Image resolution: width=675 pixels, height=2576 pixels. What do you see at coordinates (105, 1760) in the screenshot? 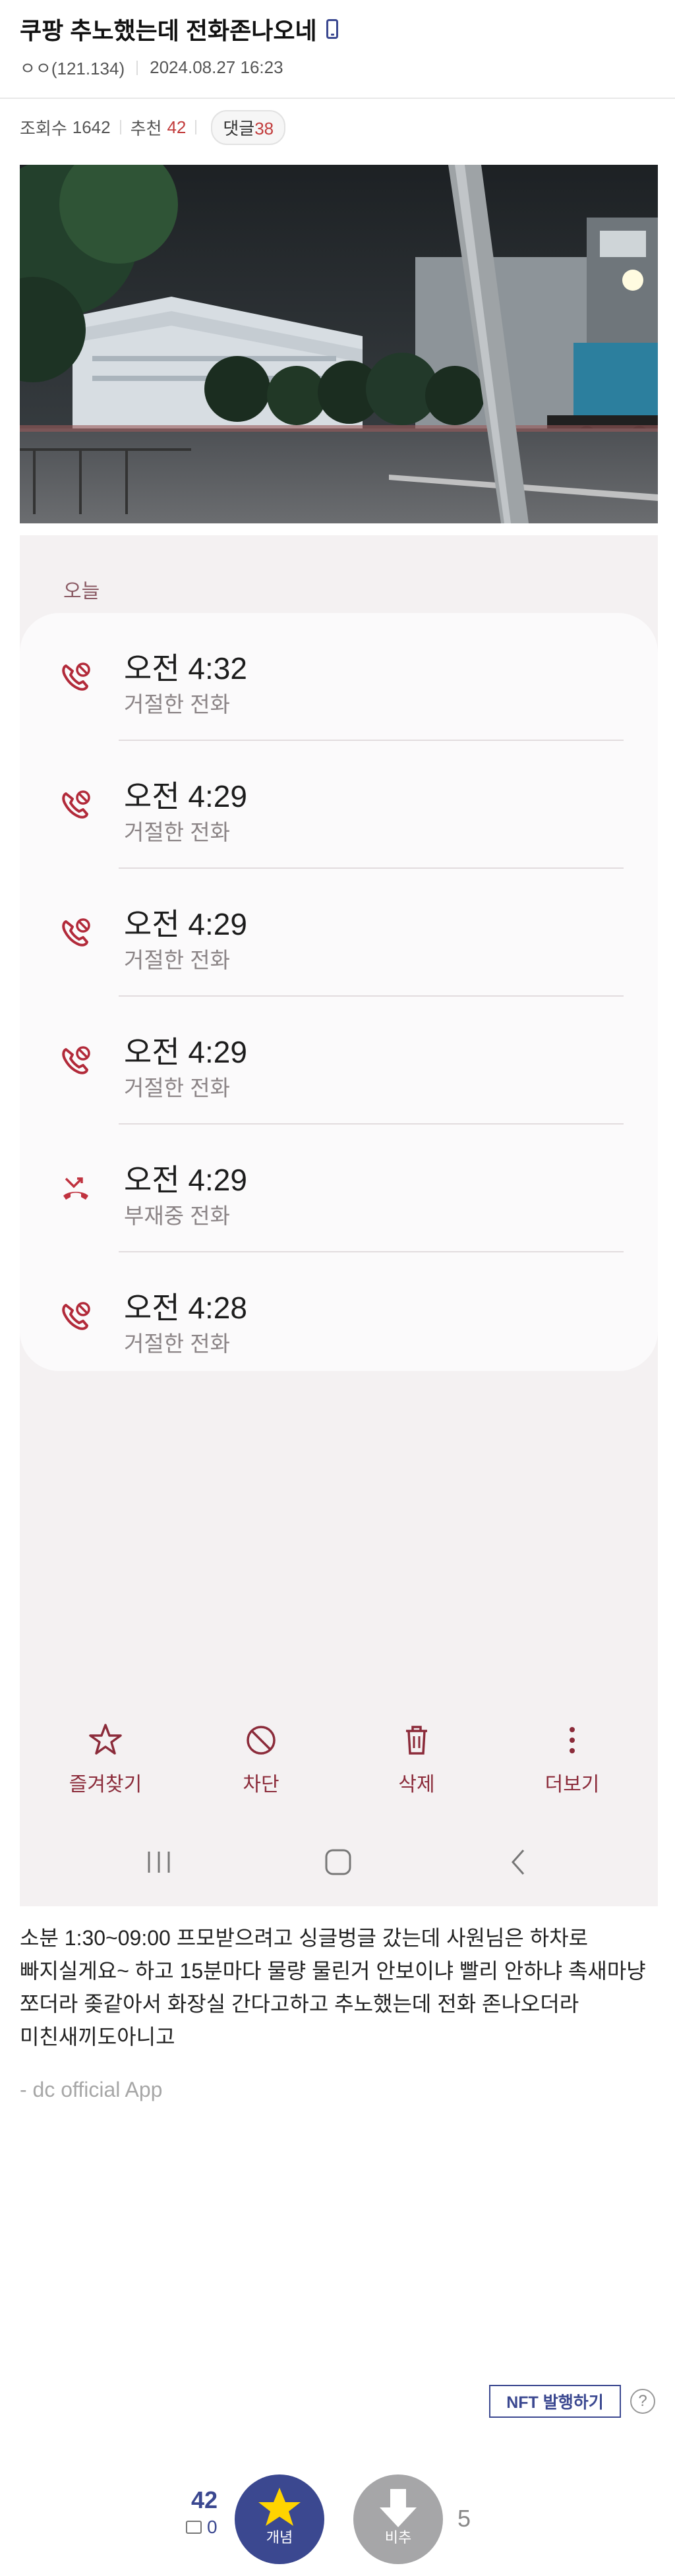
I see `favorite-button: 즐겨찾기` at bounding box center [105, 1760].